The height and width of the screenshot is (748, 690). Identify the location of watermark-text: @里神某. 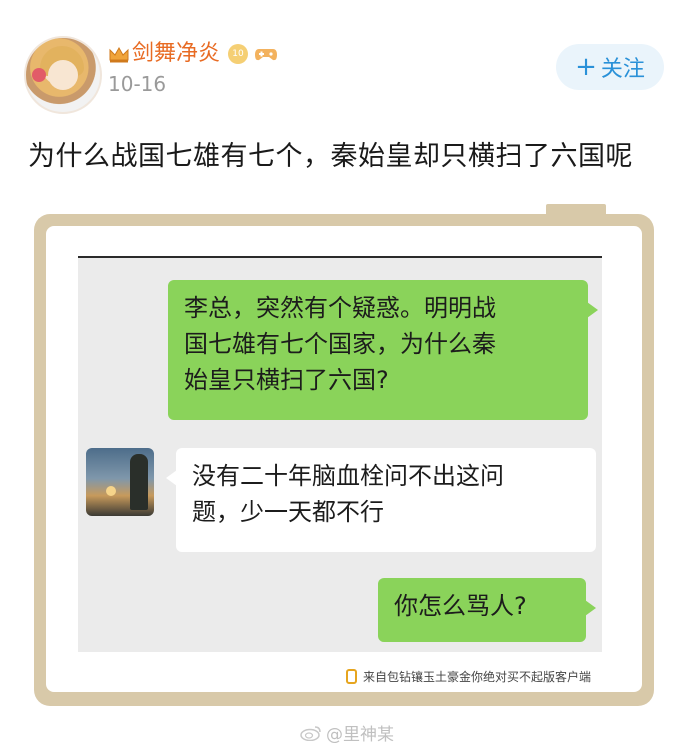
(360, 735).